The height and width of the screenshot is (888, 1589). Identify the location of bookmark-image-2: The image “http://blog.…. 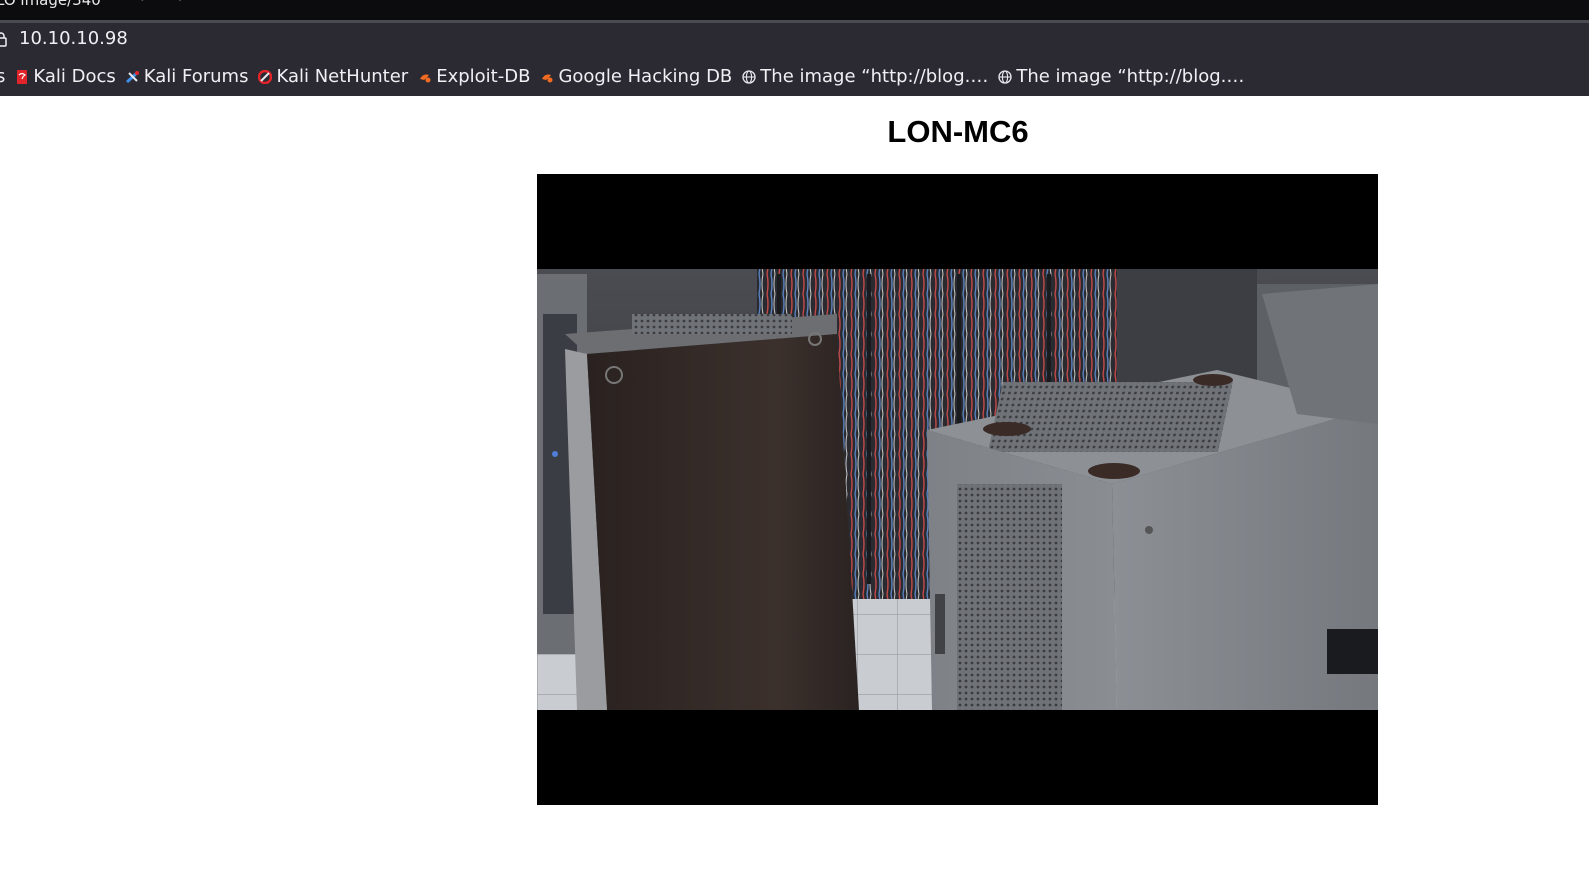
(1121, 76).